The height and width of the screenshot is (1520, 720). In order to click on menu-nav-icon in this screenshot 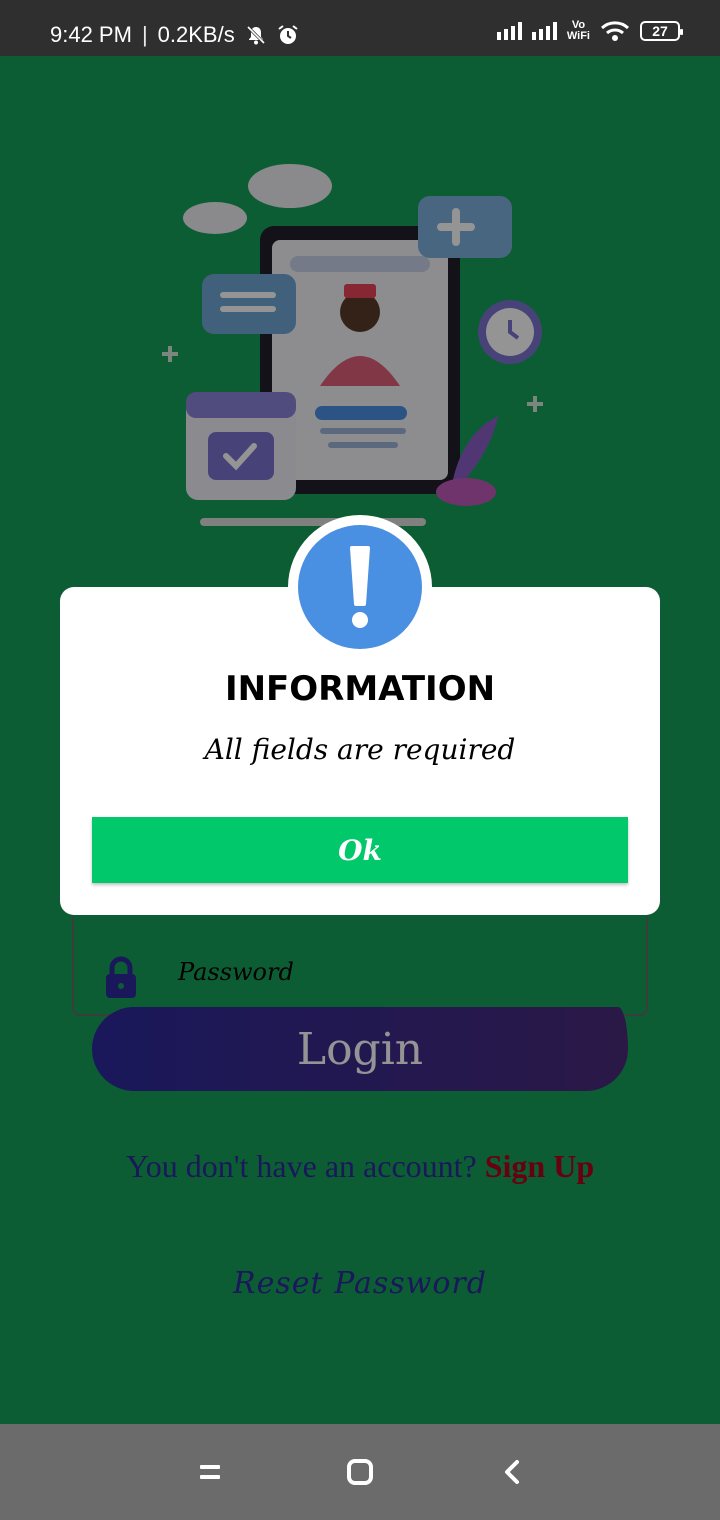, I will do `click(210, 1472)`.